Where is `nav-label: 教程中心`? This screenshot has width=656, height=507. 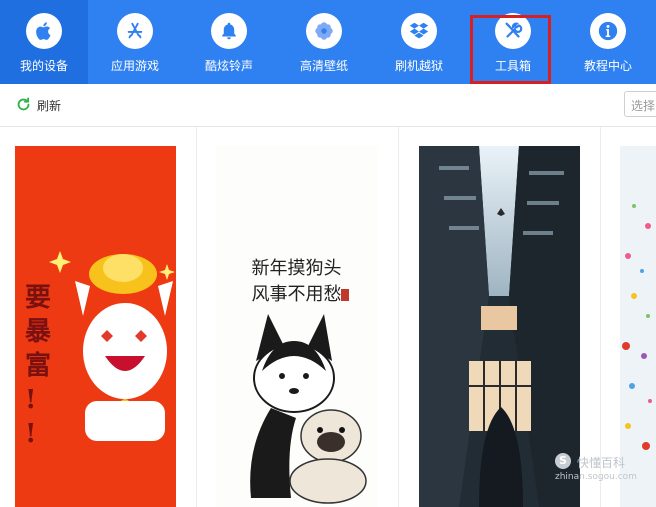 nav-label: 教程中心 is located at coordinates (607, 66).